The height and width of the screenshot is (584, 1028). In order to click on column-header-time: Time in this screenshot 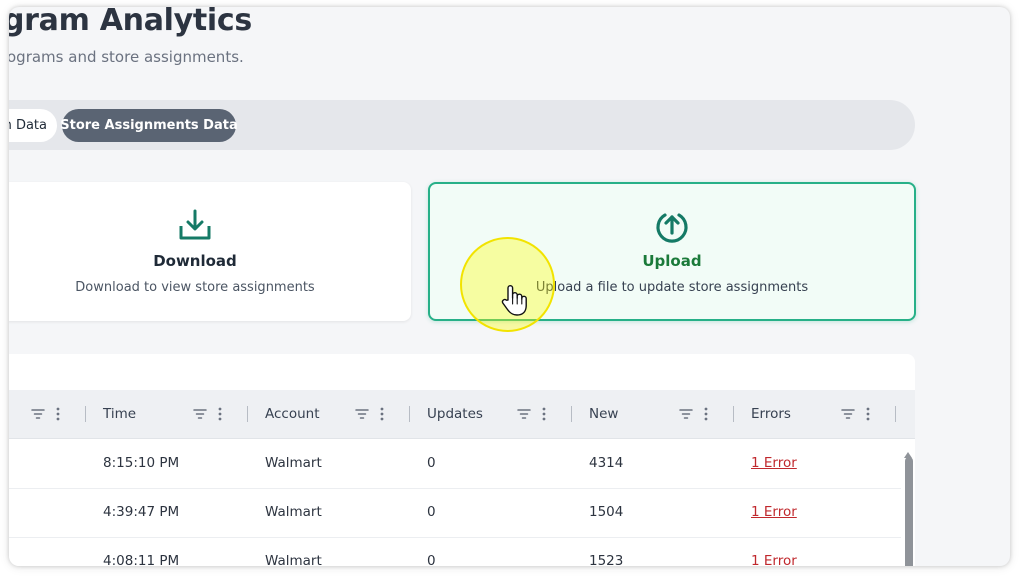, I will do `click(119, 414)`.